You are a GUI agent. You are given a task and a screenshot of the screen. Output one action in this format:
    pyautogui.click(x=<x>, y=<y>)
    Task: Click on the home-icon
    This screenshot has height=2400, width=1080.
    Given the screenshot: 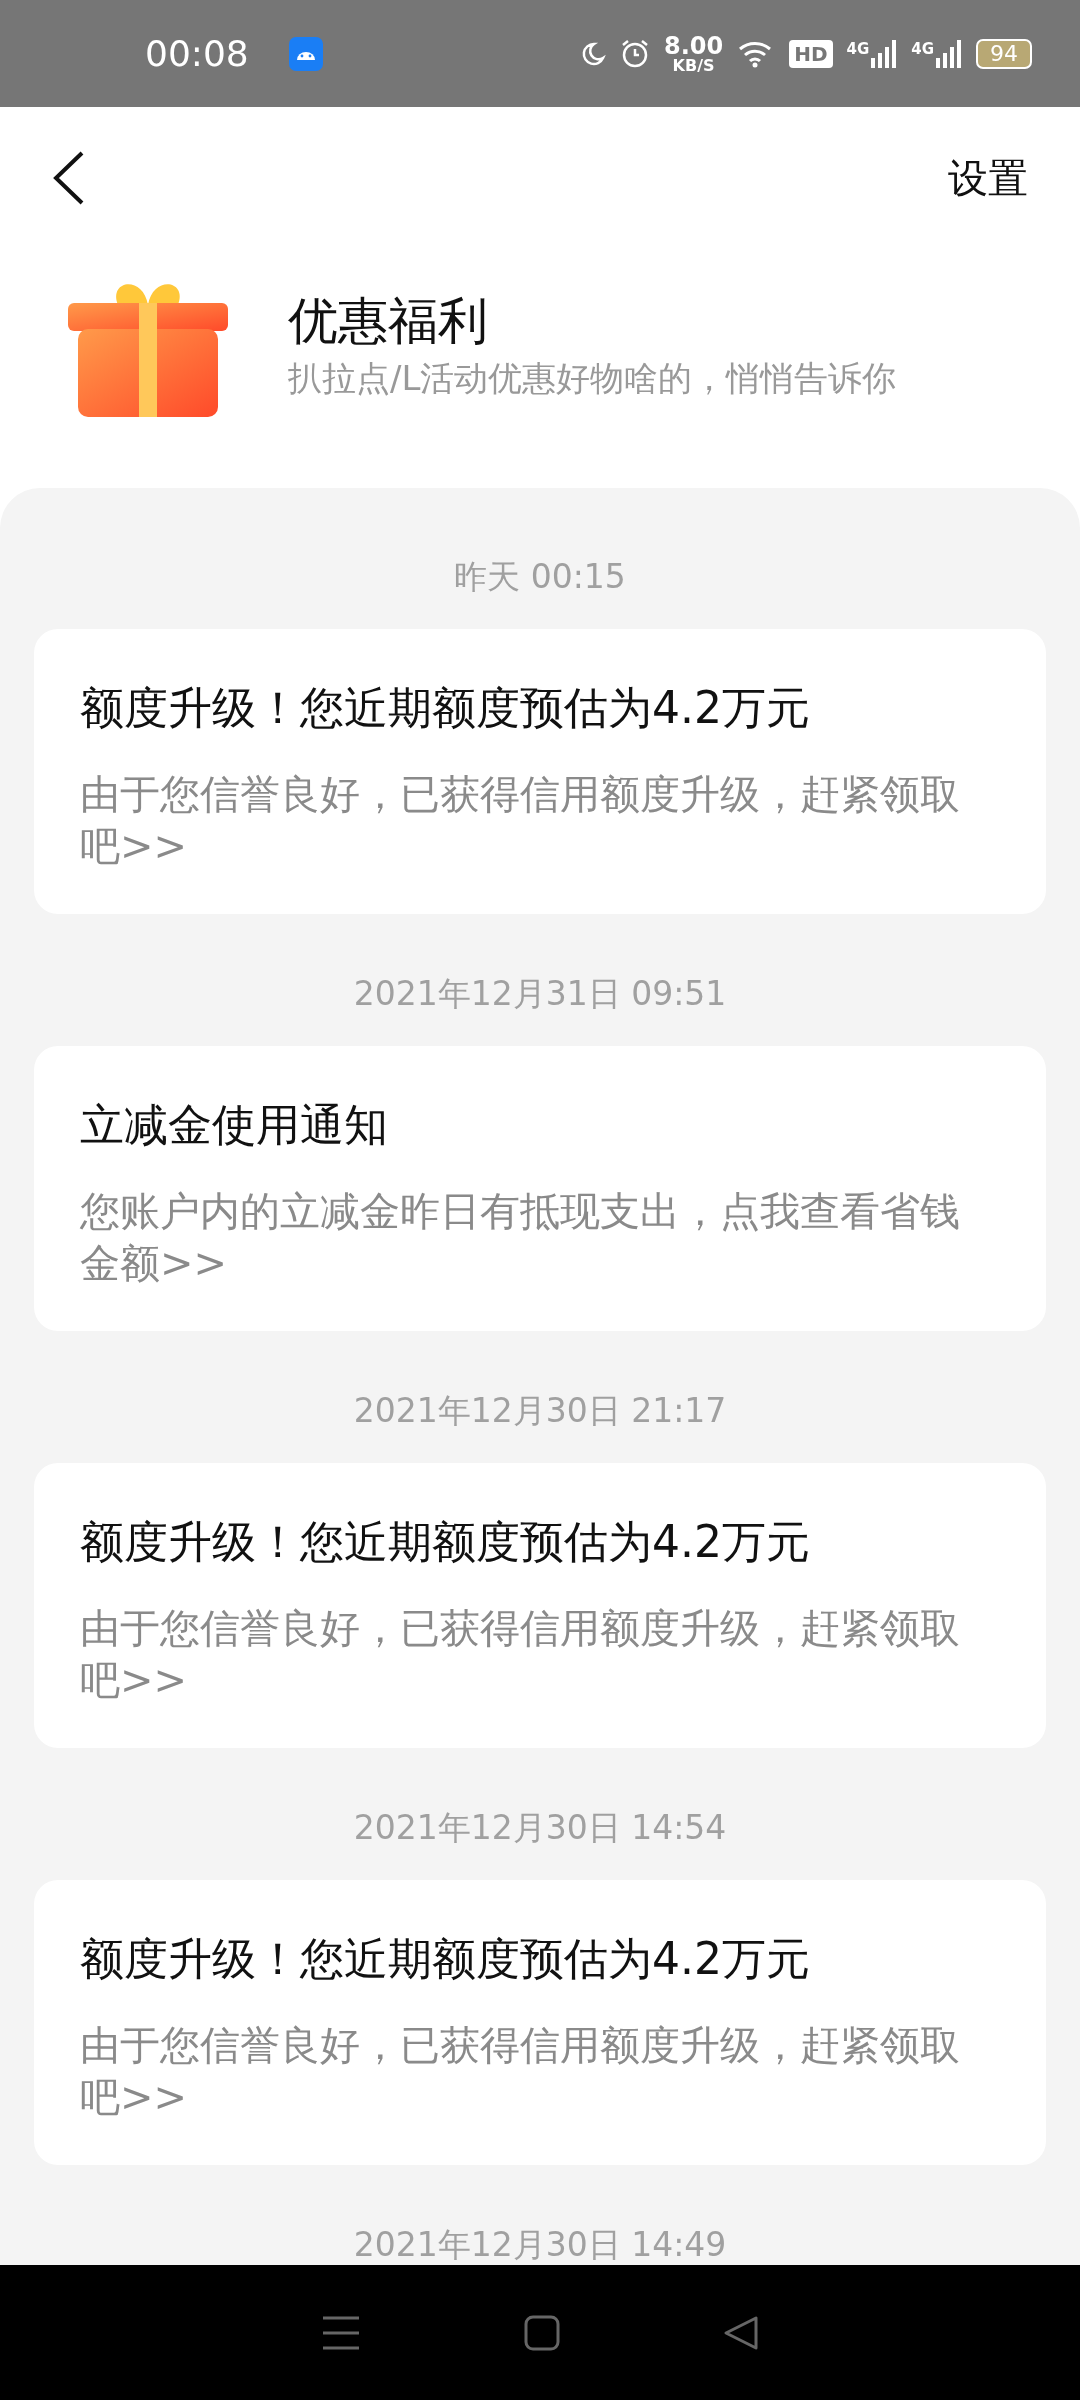 What is the action you would take?
    pyautogui.click(x=542, y=2332)
    